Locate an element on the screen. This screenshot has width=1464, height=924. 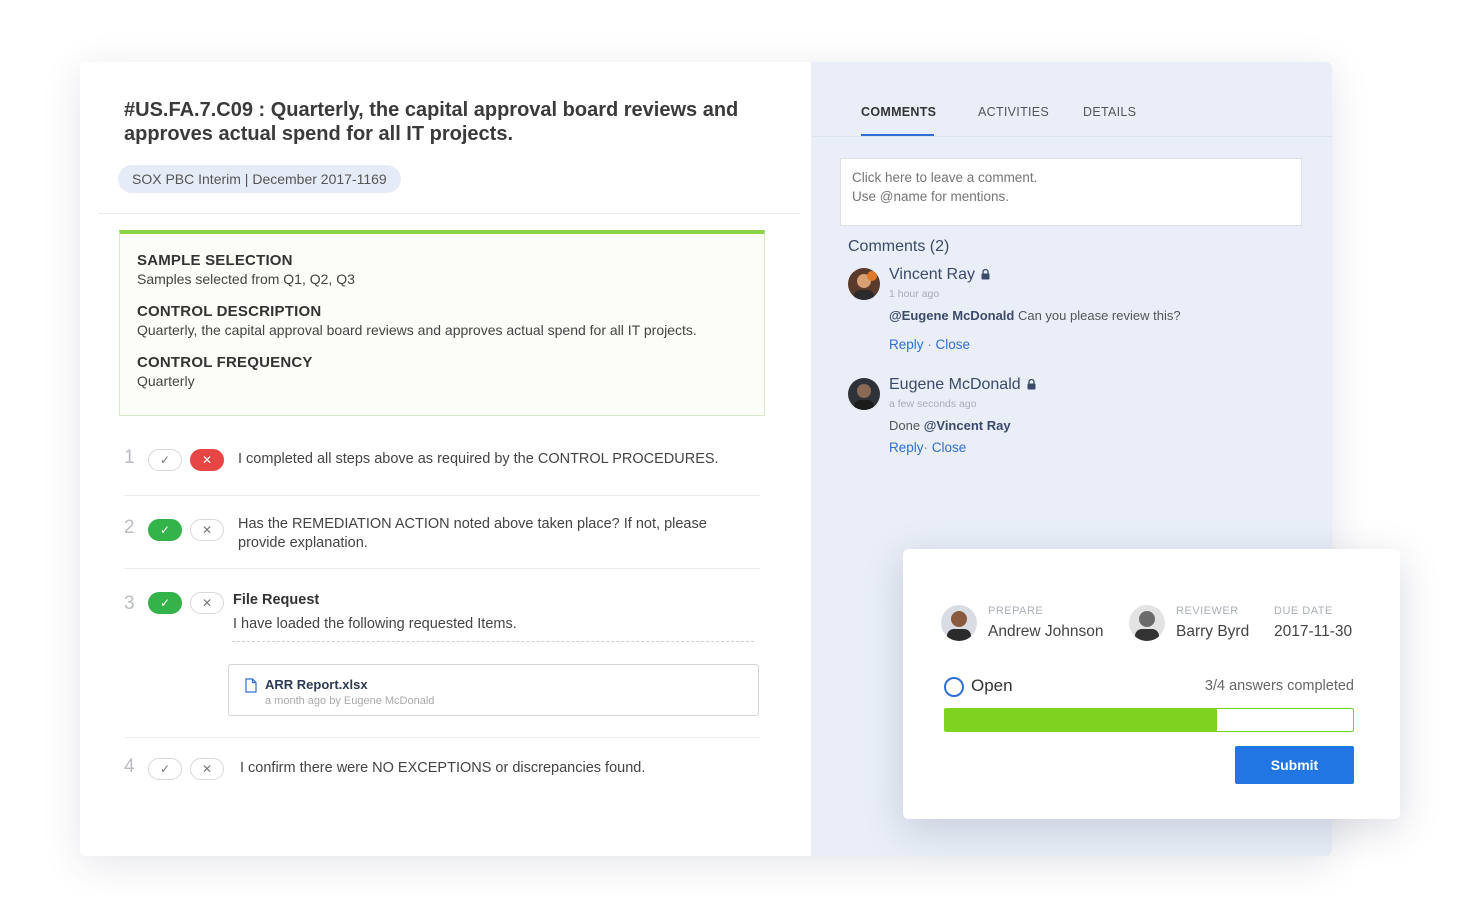
comment-time: a few seconds ago is located at coordinates (933, 404).